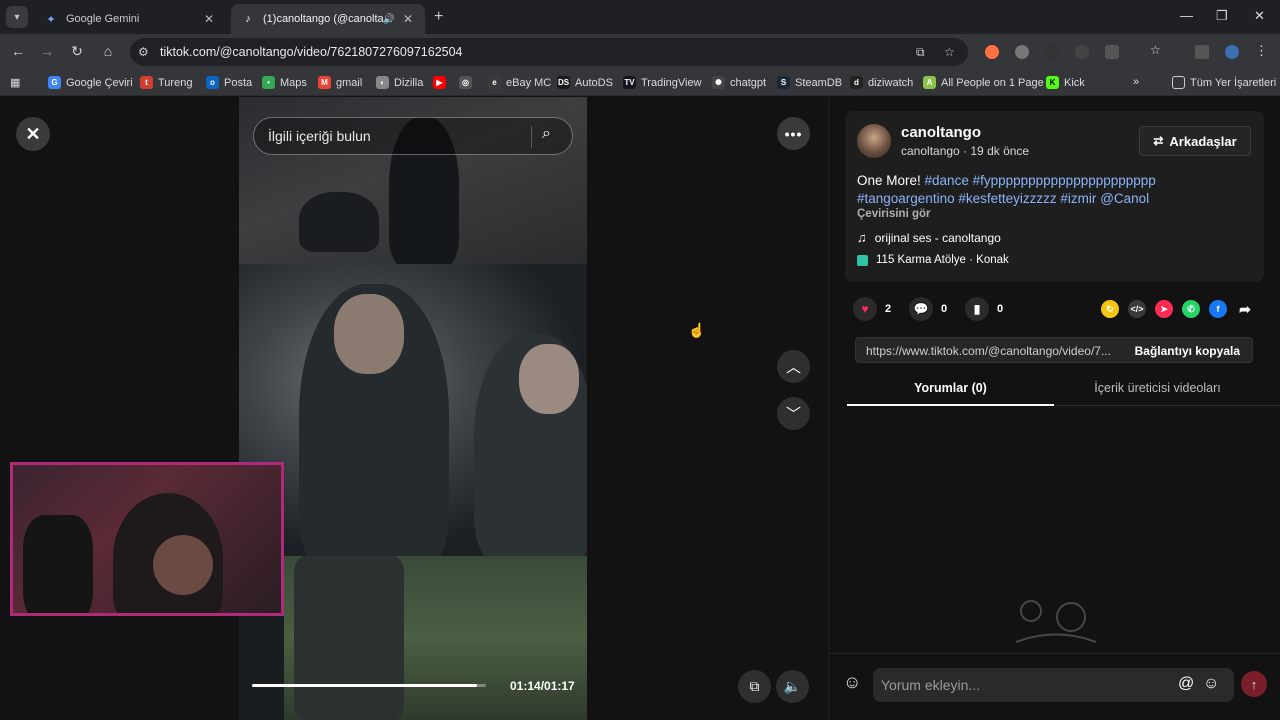 The image size is (1280, 720). What do you see at coordinates (1232, 52) in the screenshot?
I see `profile-avatar` at bounding box center [1232, 52].